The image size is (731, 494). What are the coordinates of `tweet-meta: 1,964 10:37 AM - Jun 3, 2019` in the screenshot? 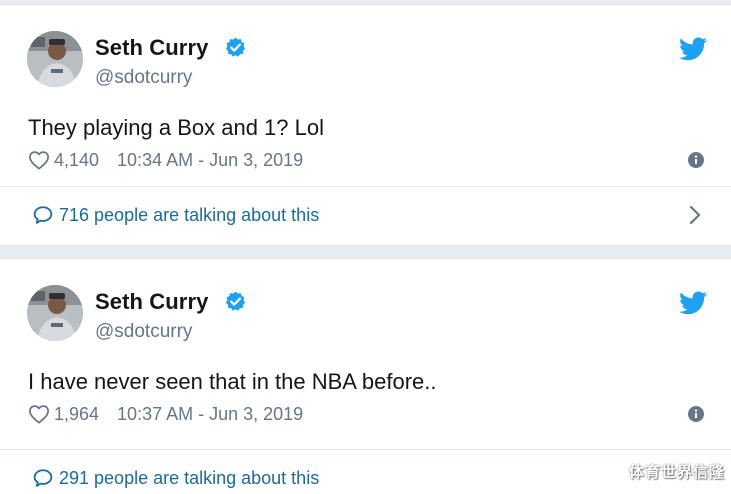 It's located at (165, 414).